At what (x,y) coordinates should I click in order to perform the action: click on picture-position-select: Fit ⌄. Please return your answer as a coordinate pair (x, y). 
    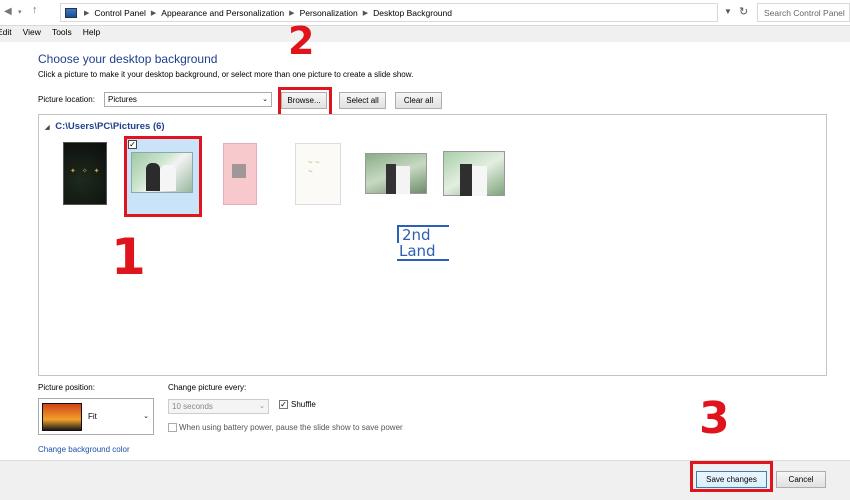
    Looking at the image, I should click on (96, 416).